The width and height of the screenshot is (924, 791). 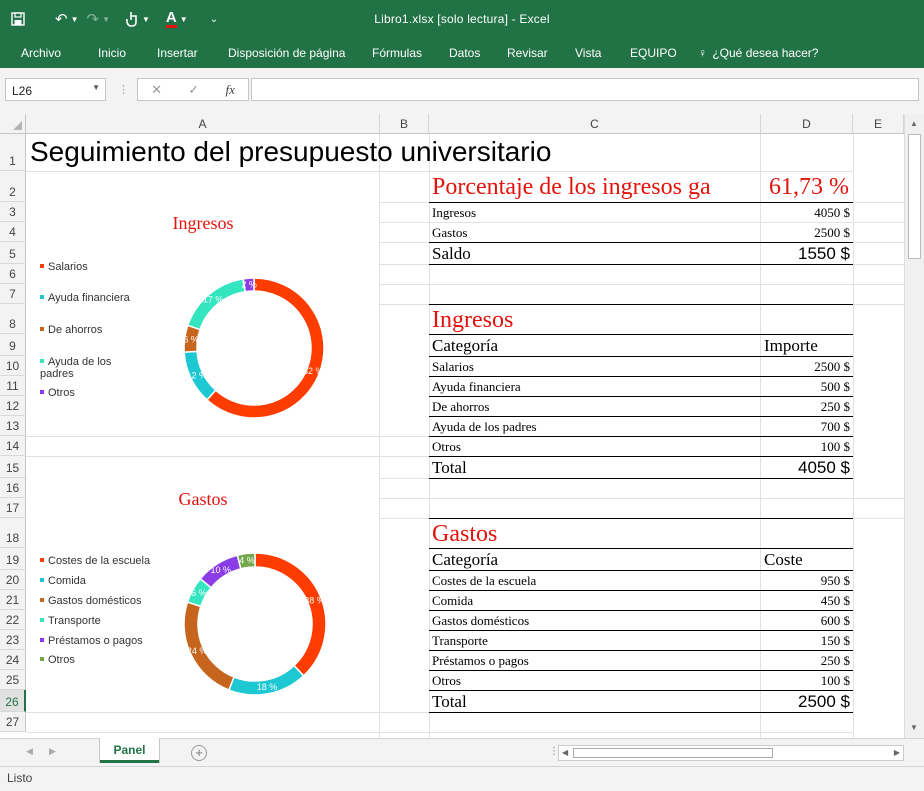 I want to click on column-header-a: A, so click(x=203, y=124).